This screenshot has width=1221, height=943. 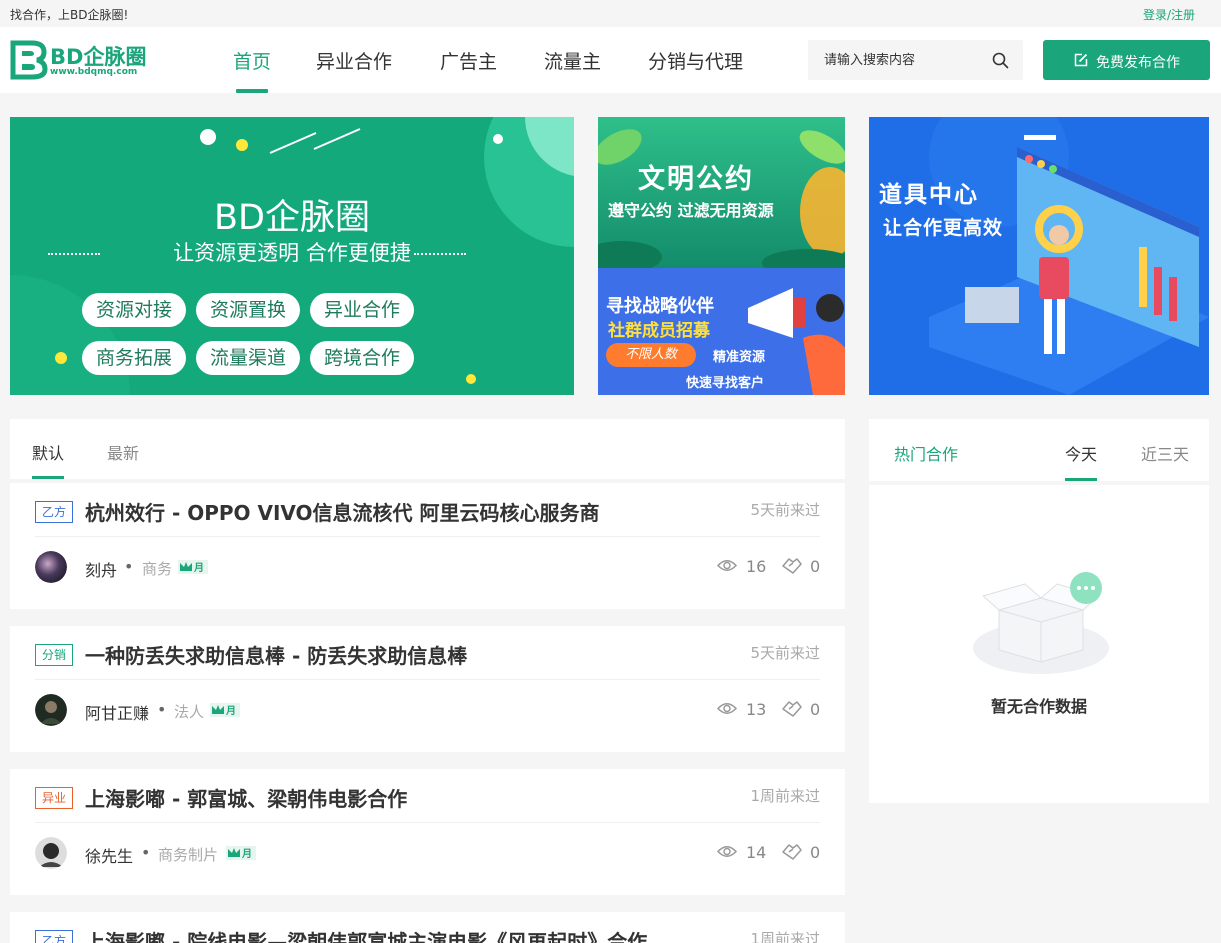 What do you see at coordinates (292, 218) in the screenshot?
I see `banner-main-title: BD企脉圈` at bounding box center [292, 218].